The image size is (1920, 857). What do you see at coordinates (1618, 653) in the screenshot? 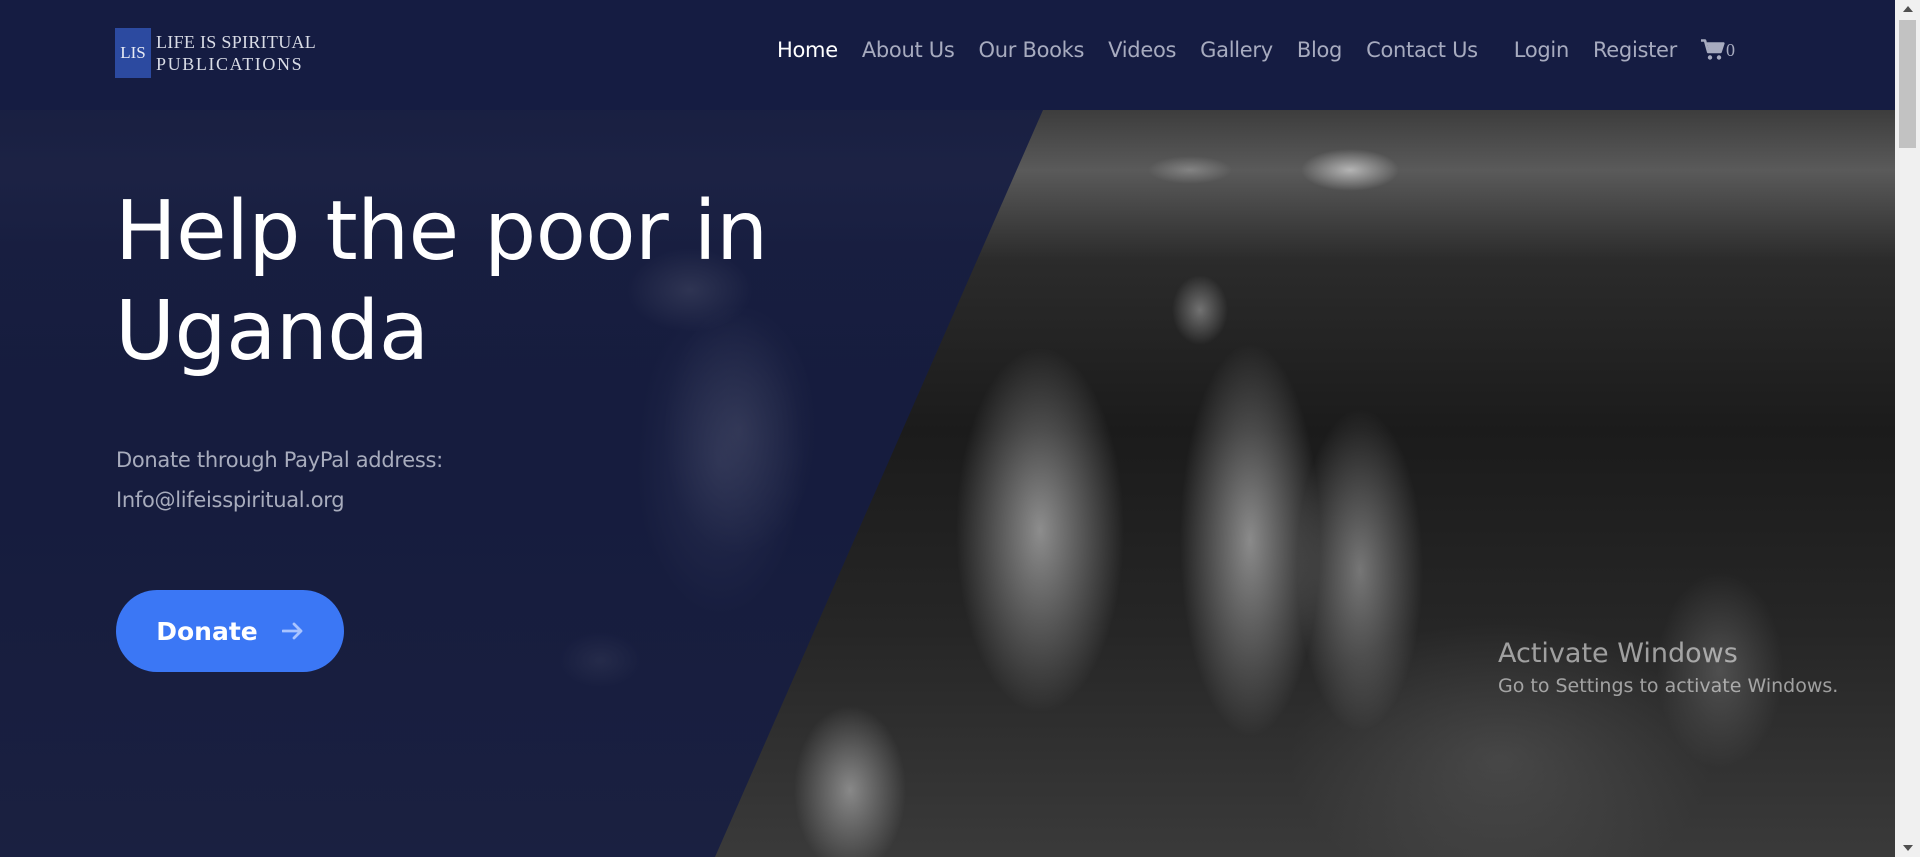
I see `watermark-title: Activate Windows` at bounding box center [1618, 653].